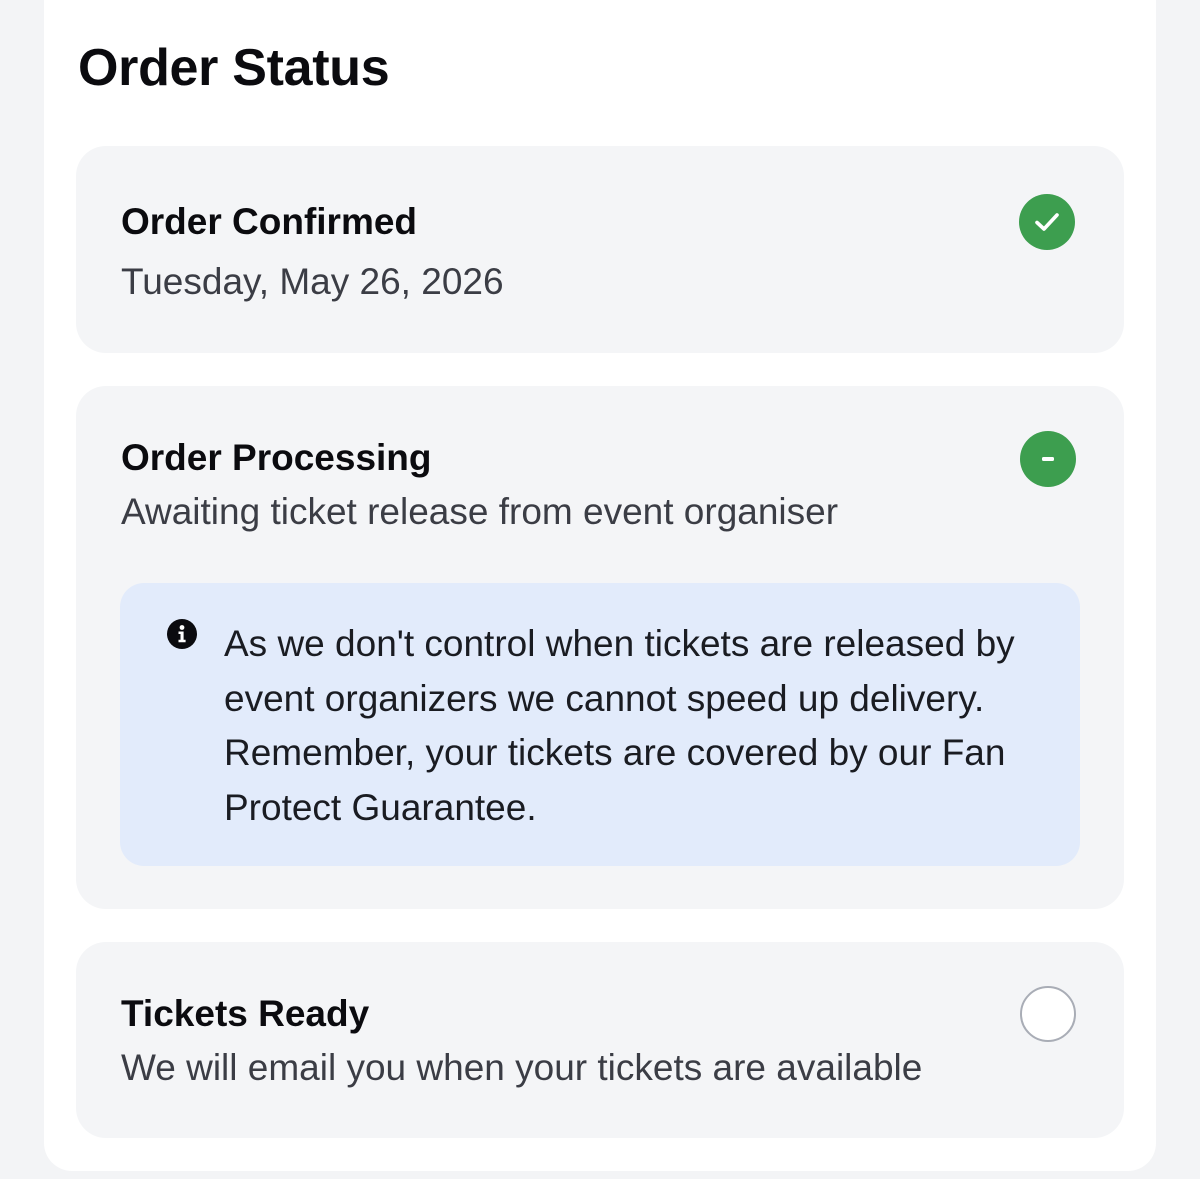 This screenshot has height=1179, width=1200. I want to click on minus-icon, so click(1048, 459).